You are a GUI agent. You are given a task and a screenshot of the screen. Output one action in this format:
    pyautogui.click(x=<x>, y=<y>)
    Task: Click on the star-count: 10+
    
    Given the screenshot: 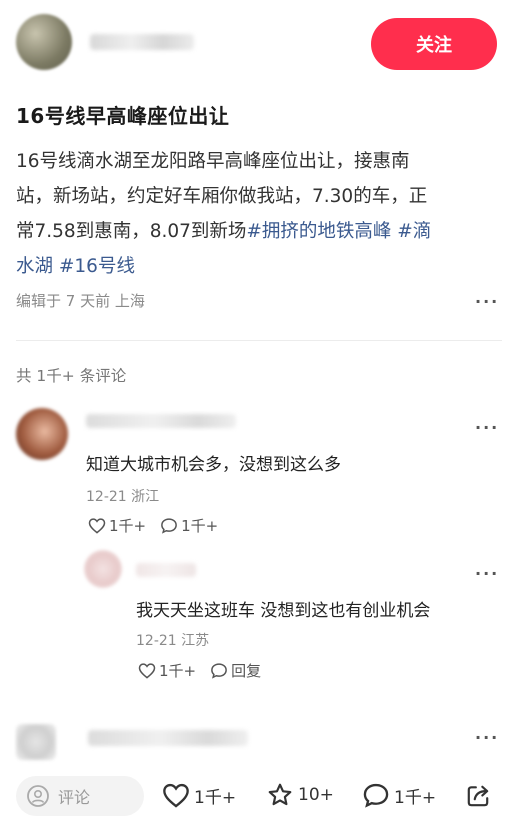 What is the action you would take?
    pyautogui.click(x=316, y=795)
    